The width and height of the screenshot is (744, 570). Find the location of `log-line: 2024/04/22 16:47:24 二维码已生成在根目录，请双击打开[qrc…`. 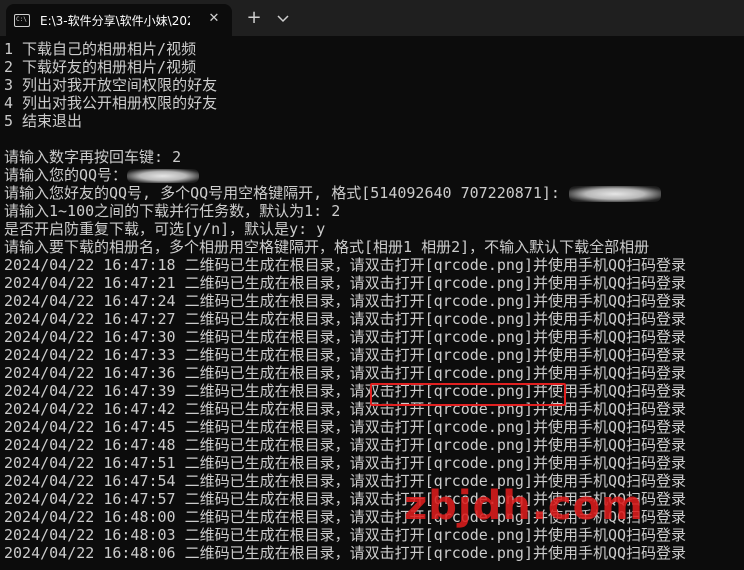

log-line: 2024/04/22 16:47:24 二维码已生成在根目录，请双击打开[qrc… is located at coordinates (374, 301).